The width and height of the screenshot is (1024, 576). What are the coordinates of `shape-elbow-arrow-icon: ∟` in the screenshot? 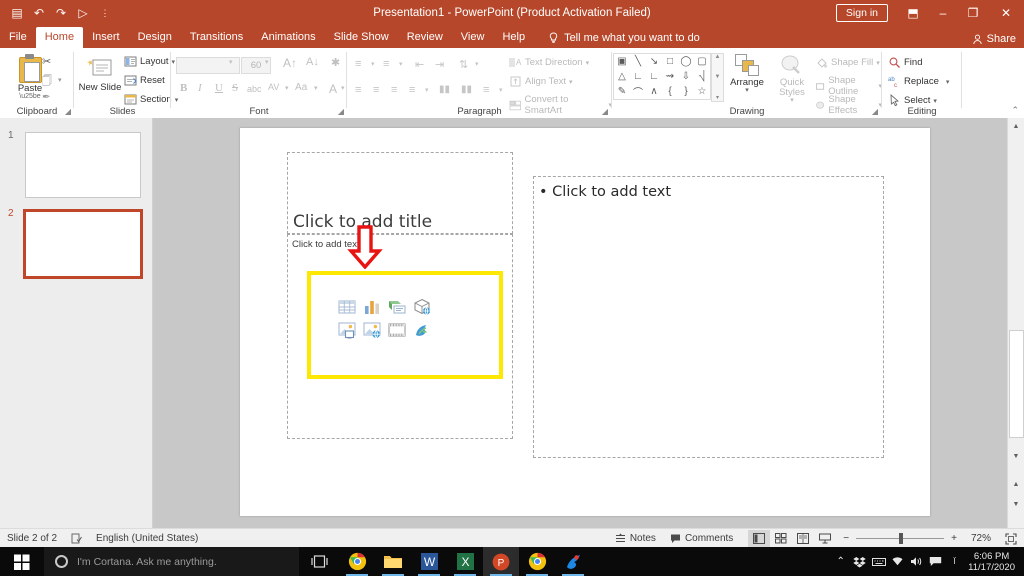 It's located at (654, 76).